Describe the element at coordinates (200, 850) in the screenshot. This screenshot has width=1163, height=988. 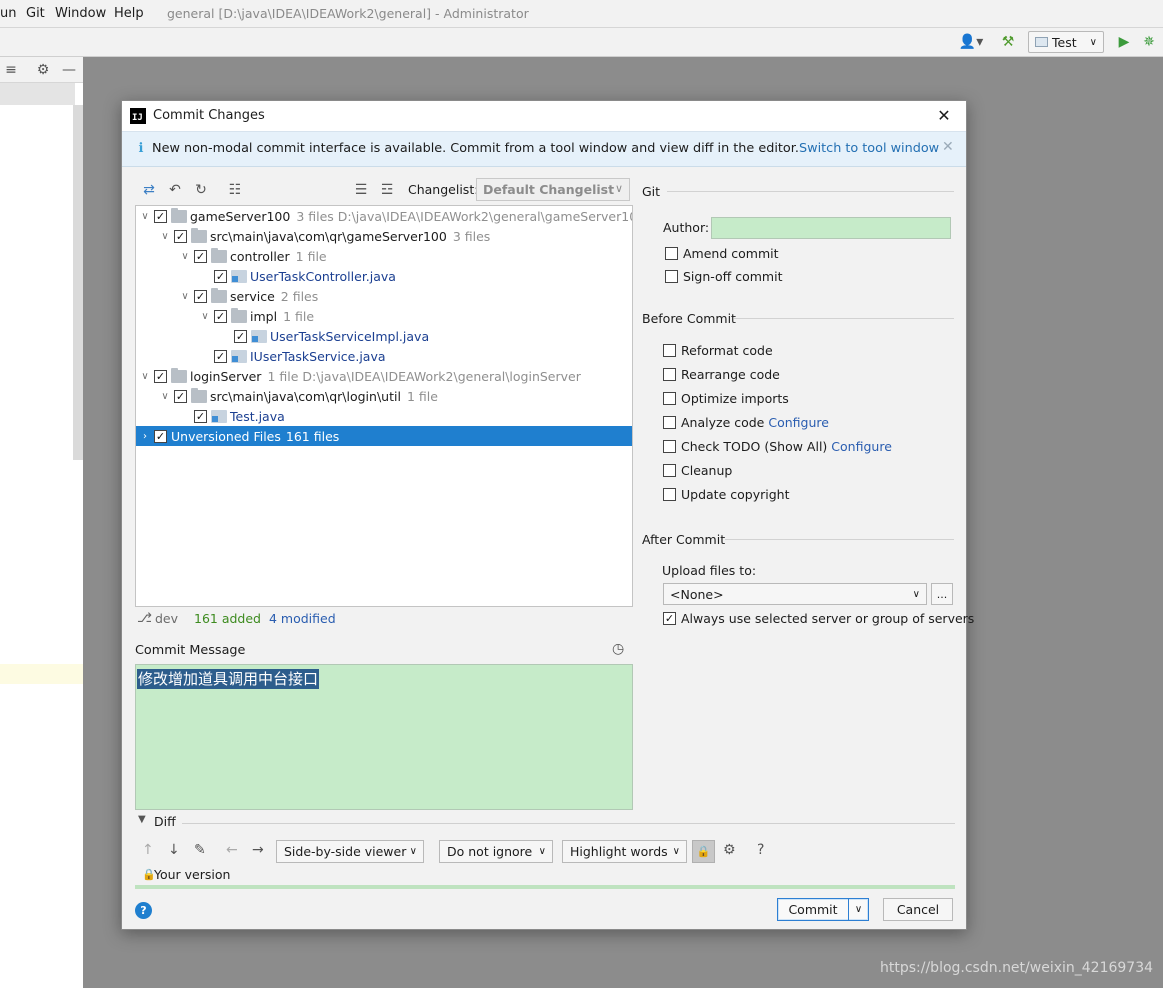
I see `edit-icon: ✎` at that location.